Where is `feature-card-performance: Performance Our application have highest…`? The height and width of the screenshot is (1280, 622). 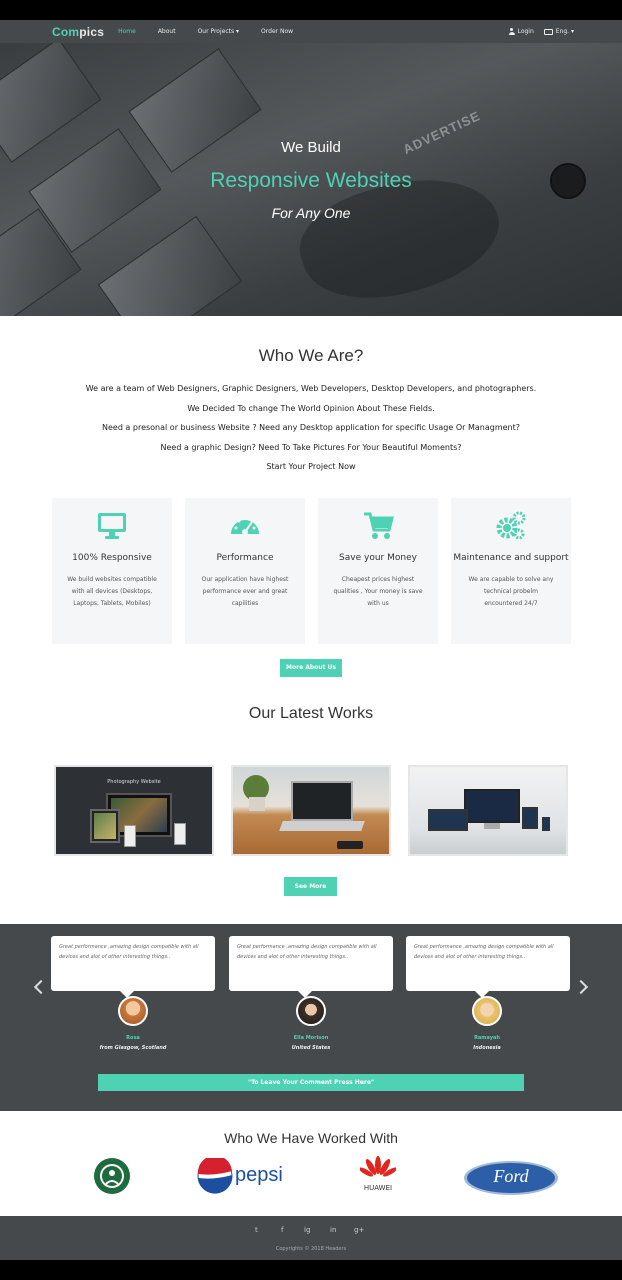
feature-card-performance: Performance Our application have highest… is located at coordinates (245, 571).